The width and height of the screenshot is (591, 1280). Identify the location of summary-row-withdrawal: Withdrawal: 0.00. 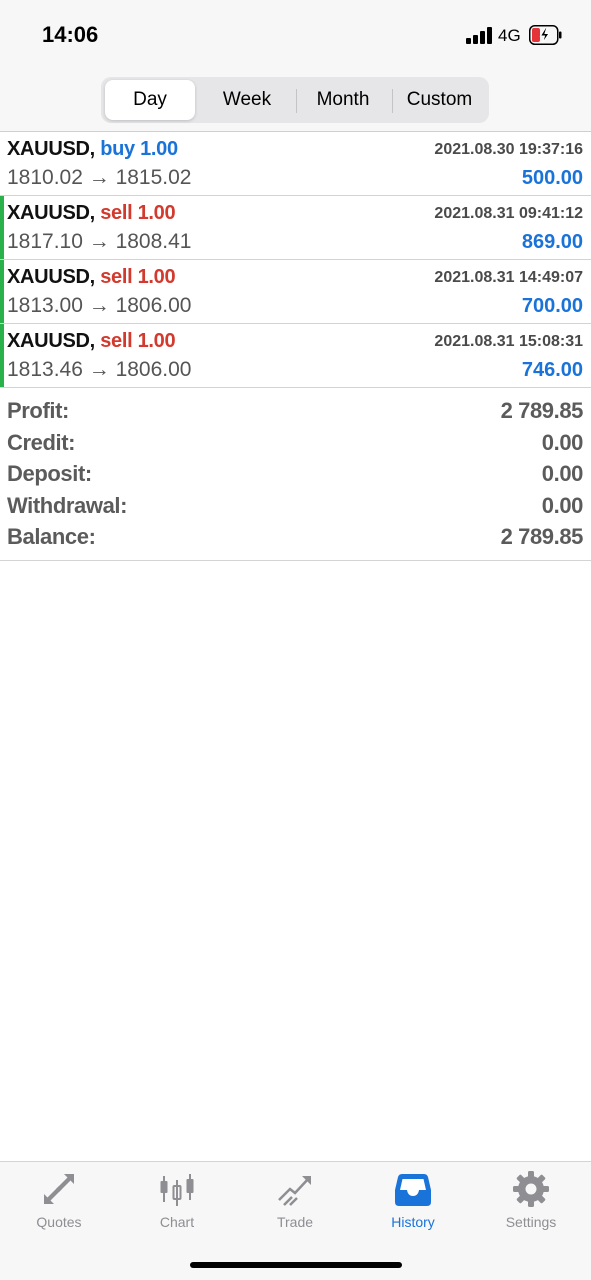
(295, 507).